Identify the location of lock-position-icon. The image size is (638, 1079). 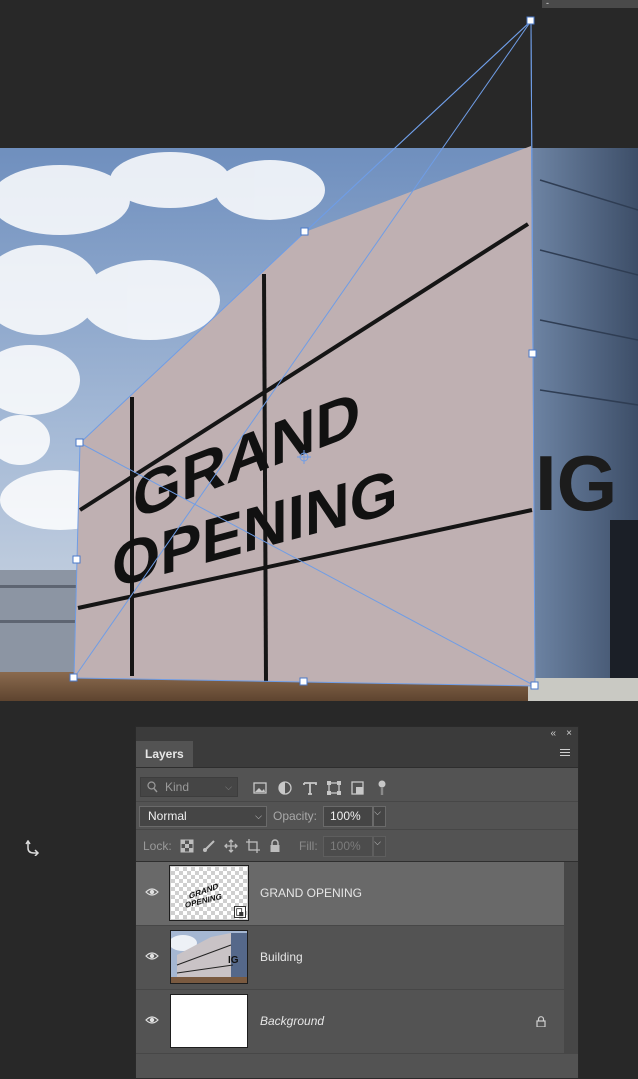
(231, 846).